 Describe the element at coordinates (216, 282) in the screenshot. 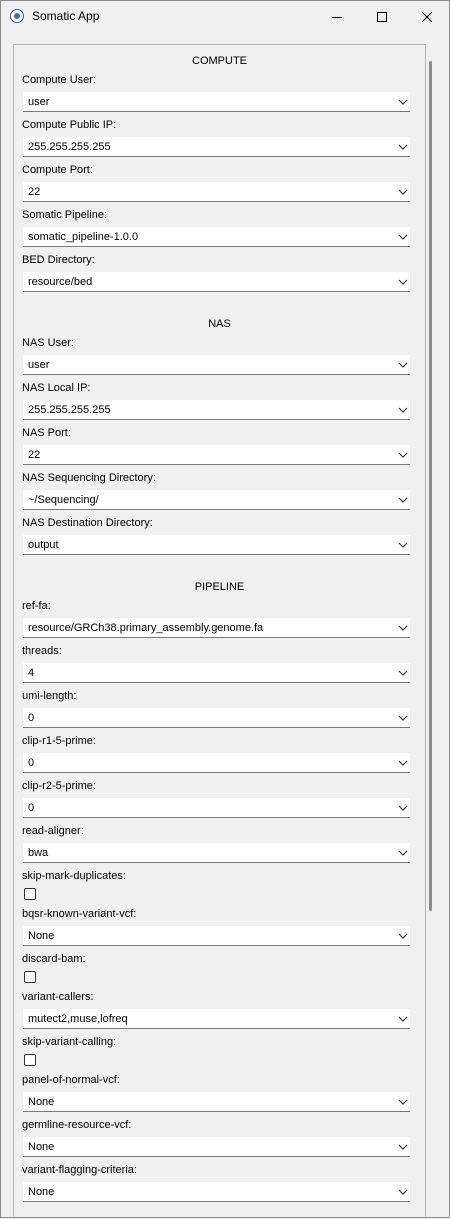

I see `bed-directory-select: resource/bed` at that location.